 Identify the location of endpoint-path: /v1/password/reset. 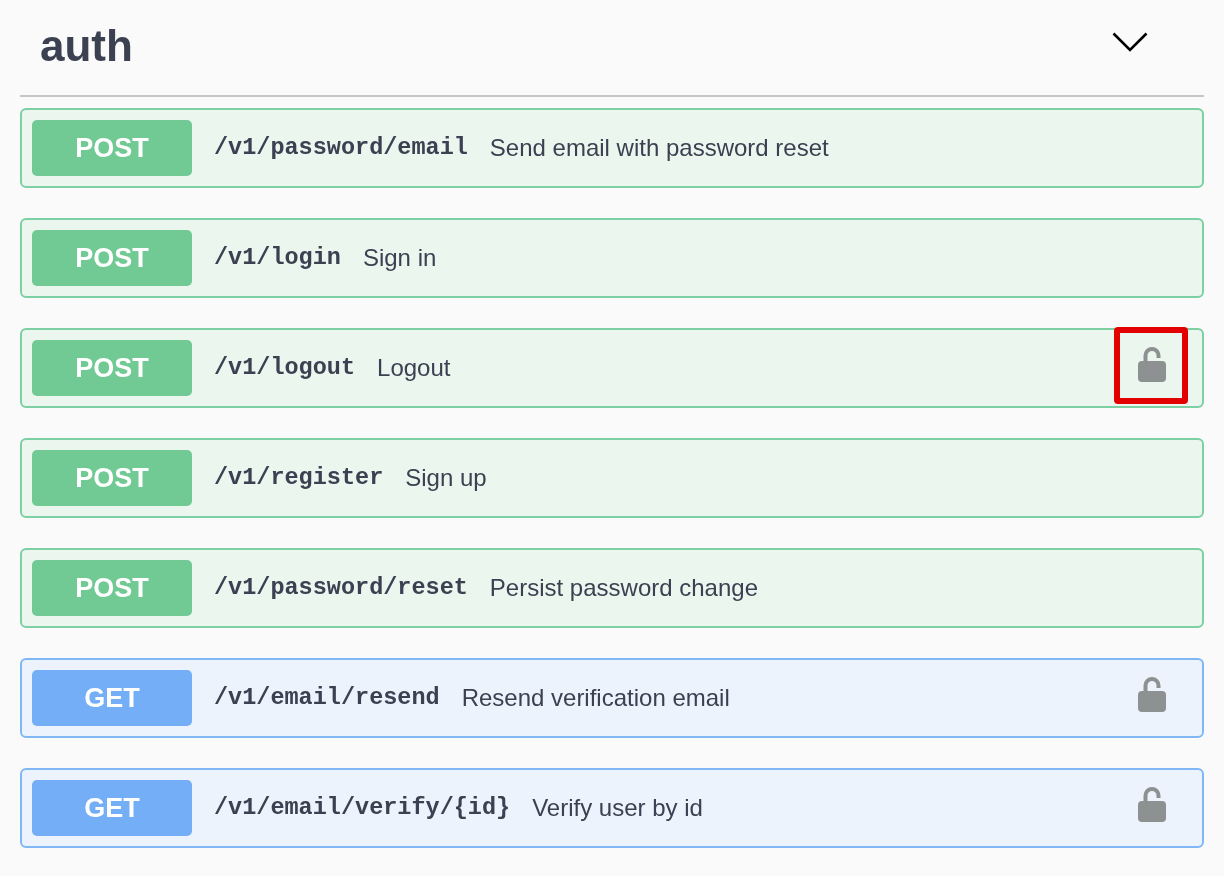
(341, 588).